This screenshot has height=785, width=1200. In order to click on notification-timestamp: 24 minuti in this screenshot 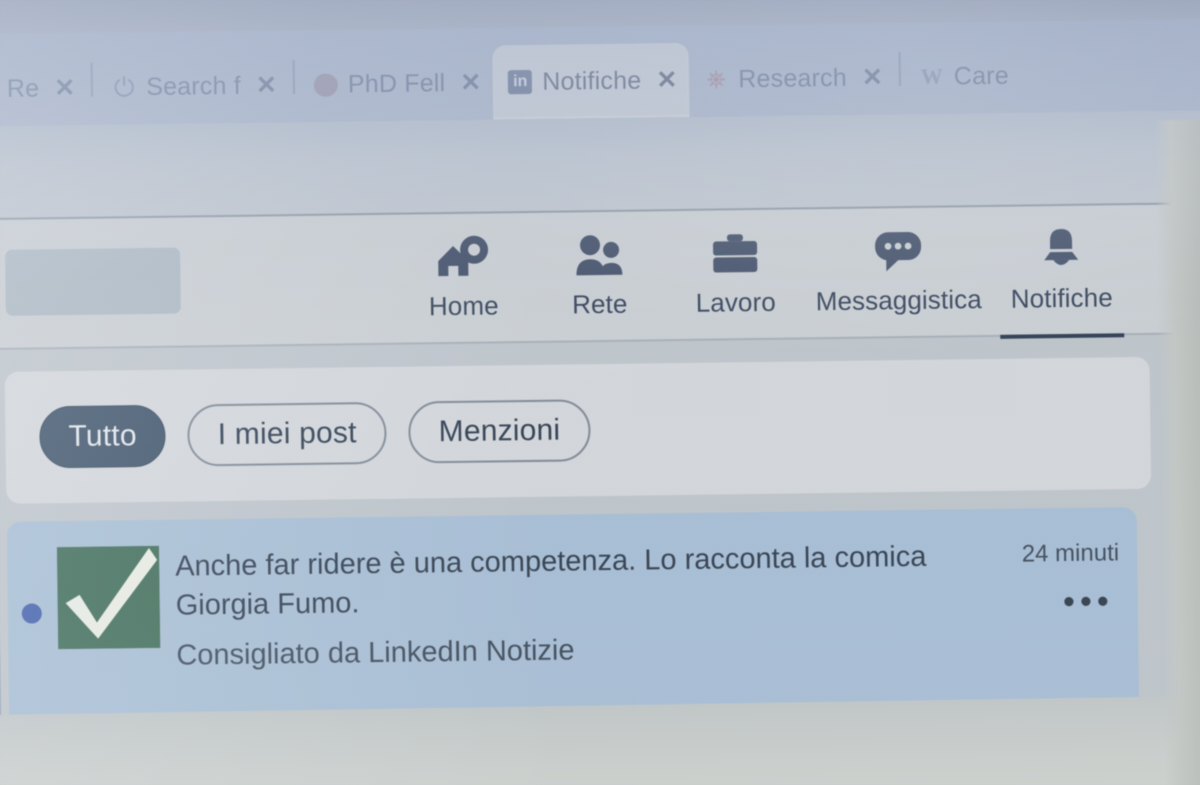, I will do `click(1070, 553)`.